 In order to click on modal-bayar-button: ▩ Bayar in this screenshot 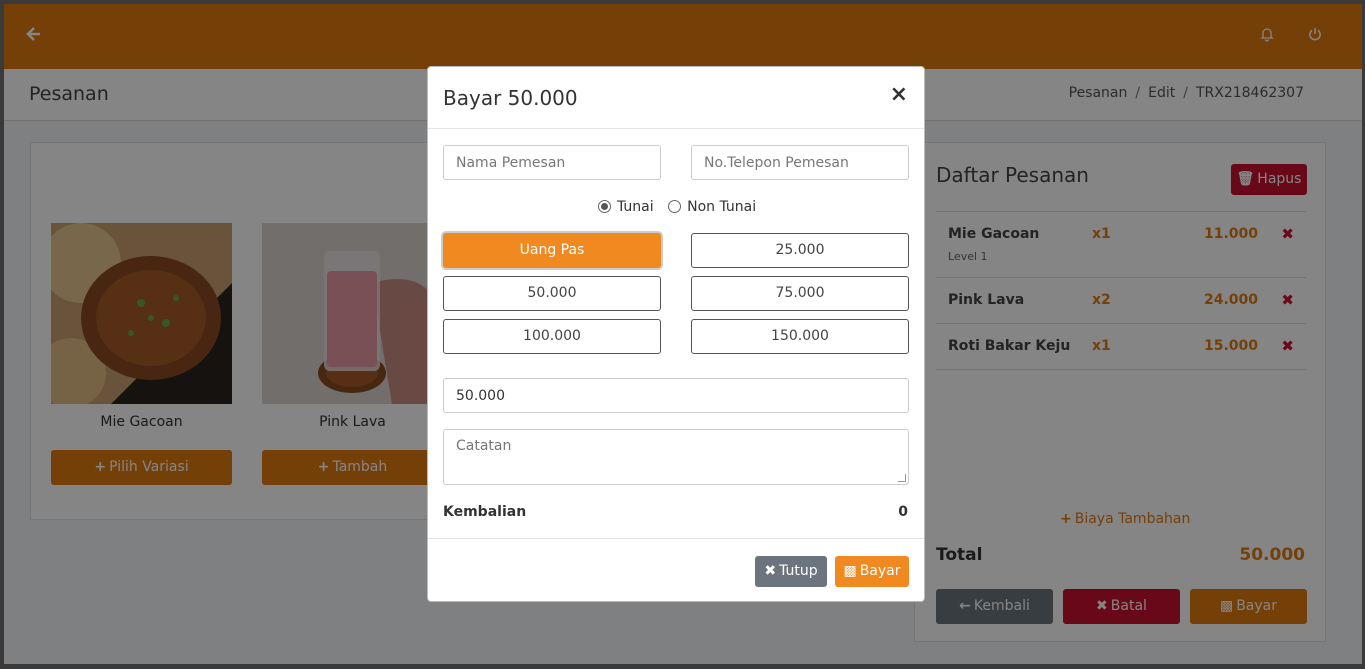, I will do `click(872, 571)`.